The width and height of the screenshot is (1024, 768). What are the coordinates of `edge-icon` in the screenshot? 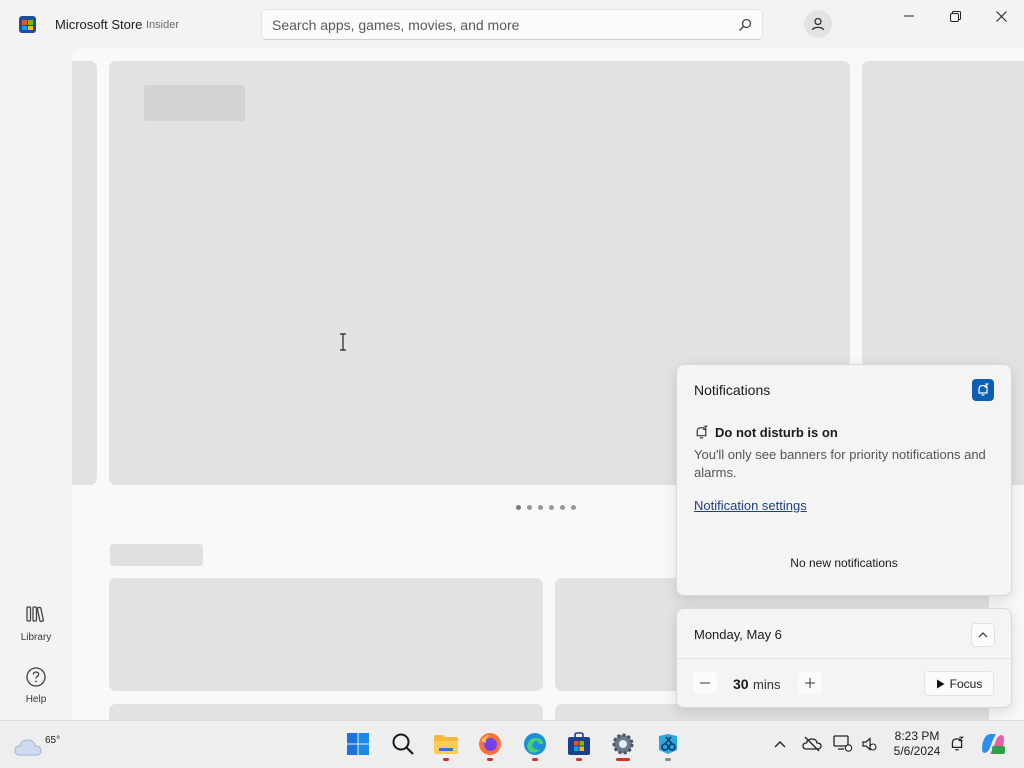 It's located at (535, 744).